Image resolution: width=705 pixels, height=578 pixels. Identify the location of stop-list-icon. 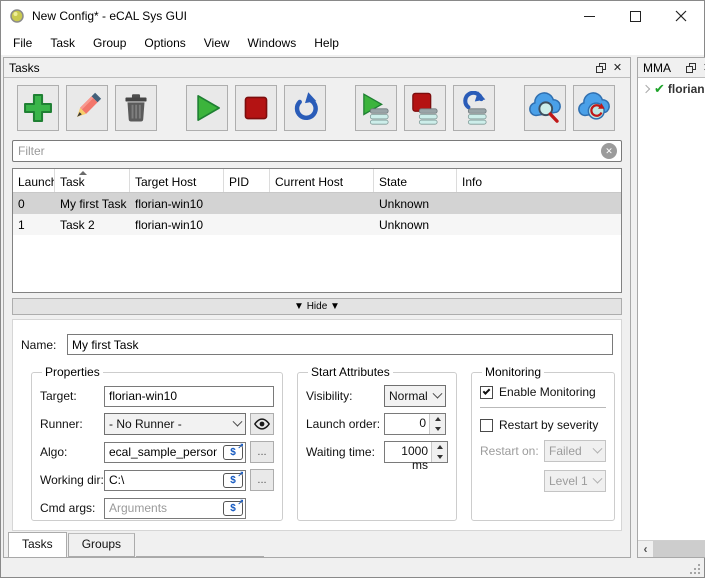
(425, 108).